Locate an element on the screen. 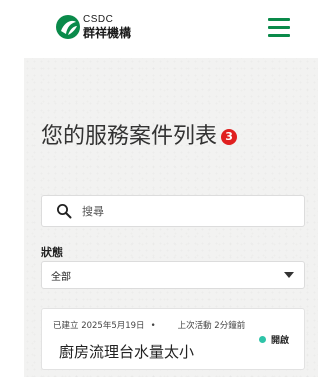 This screenshot has height=377, width=334. search-icon is located at coordinates (64, 211).